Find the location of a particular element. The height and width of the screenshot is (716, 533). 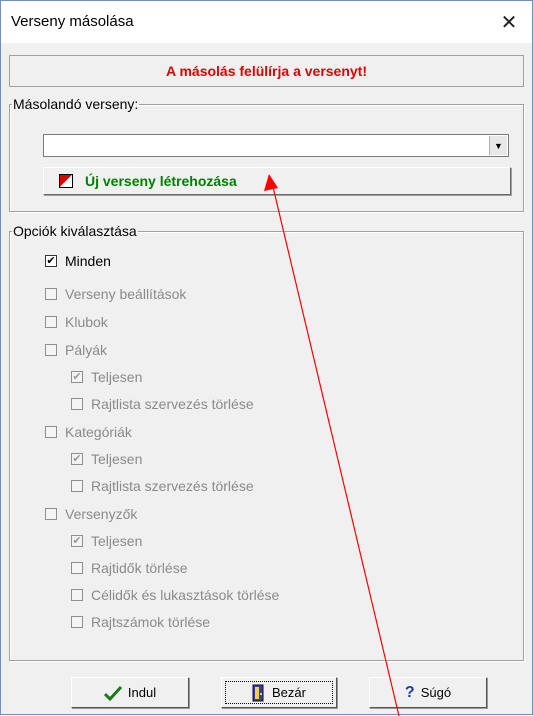

option-label: Pályák is located at coordinates (86, 350).